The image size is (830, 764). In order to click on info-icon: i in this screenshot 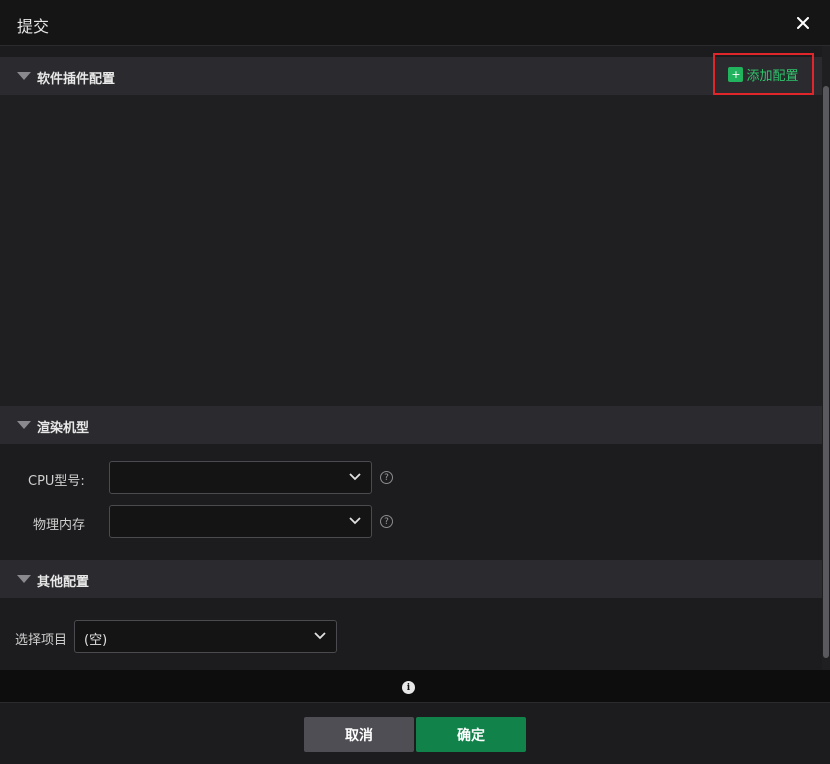, I will do `click(408, 687)`.